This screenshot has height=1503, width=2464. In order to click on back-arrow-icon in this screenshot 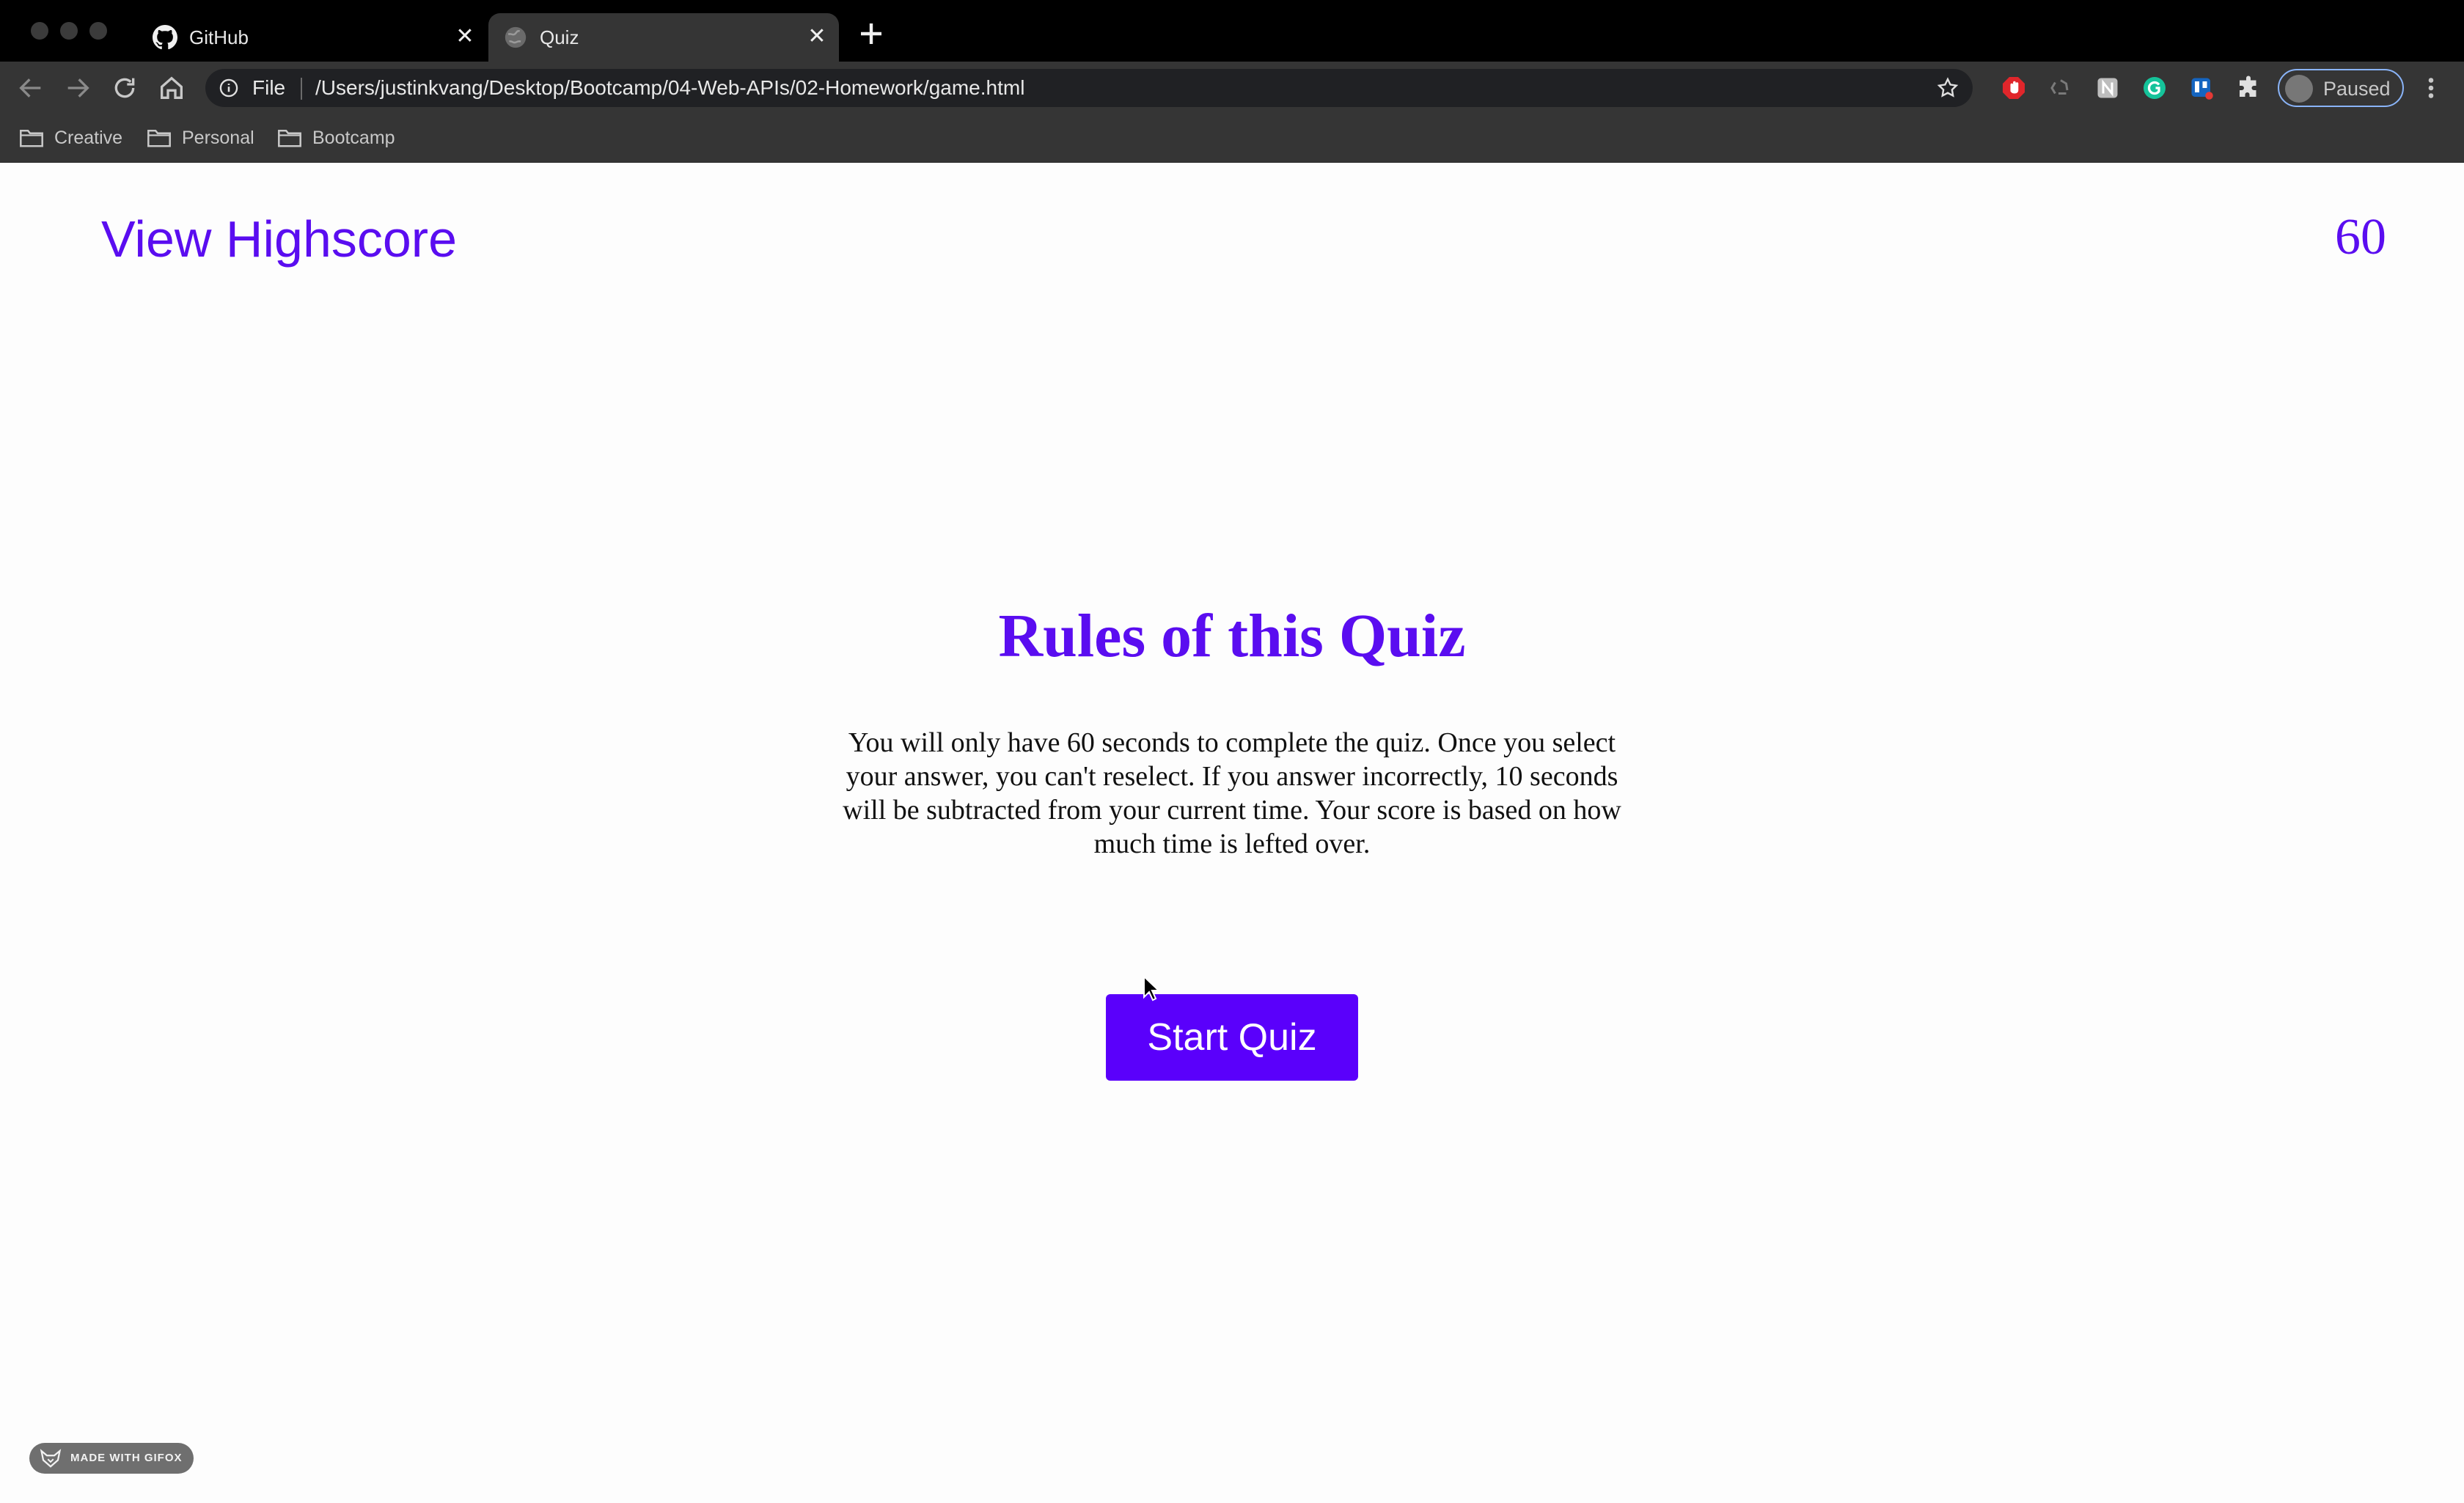, I will do `click(30, 88)`.